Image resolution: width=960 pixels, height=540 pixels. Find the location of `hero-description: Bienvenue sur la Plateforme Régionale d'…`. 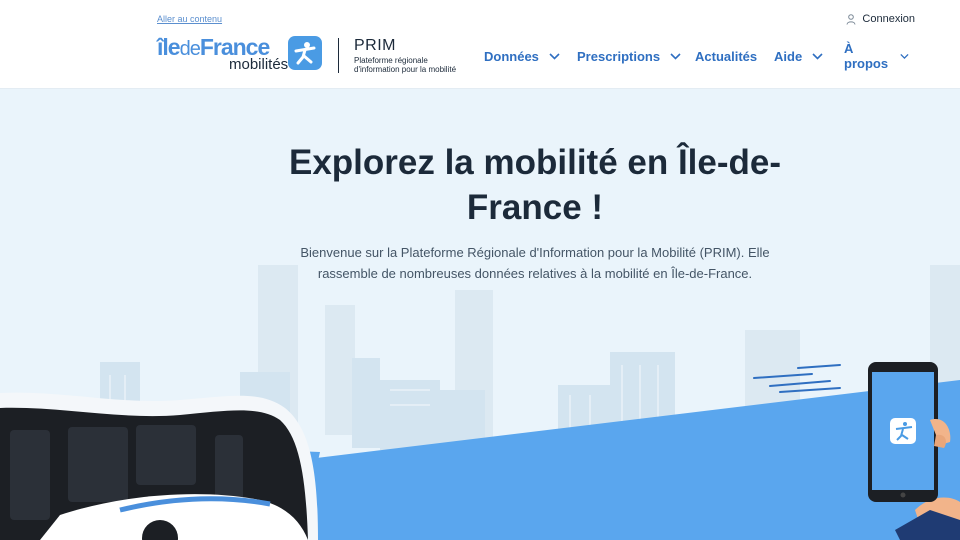

hero-description: Bienvenue sur la Plateforme Régionale d'… is located at coordinates (535, 263).